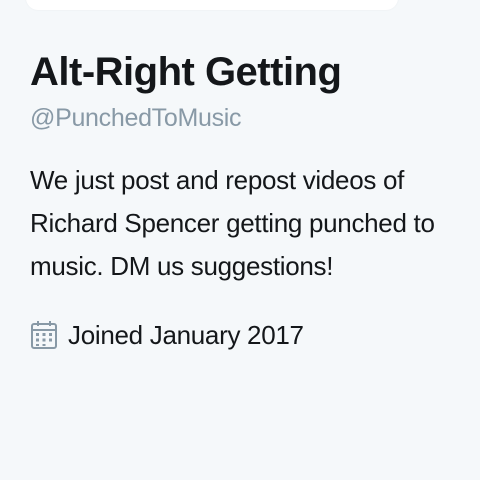 This screenshot has width=480, height=480. Describe the element at coordinates (186, 72) in the screenshot. I see `display-name: Alt-Right Getting` at that location.